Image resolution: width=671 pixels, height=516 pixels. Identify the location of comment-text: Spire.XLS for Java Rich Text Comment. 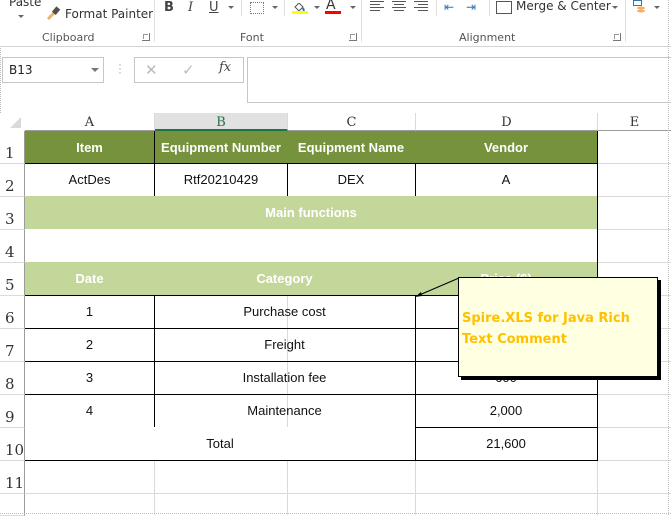
(560, 329).